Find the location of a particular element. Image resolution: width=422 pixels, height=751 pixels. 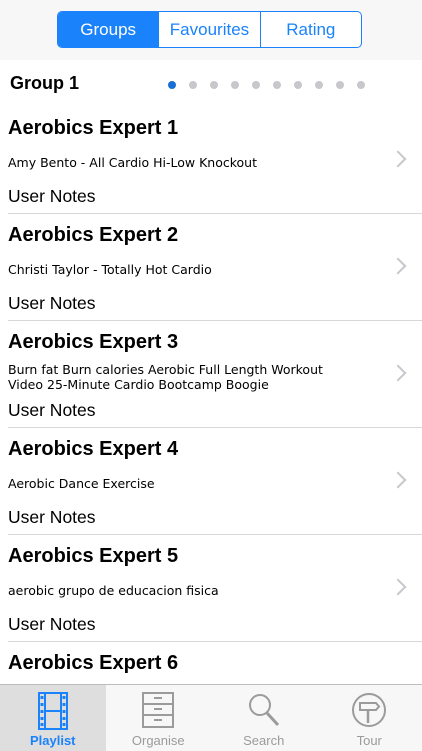

tab-label: Organise is located at coordinates (158, 740).